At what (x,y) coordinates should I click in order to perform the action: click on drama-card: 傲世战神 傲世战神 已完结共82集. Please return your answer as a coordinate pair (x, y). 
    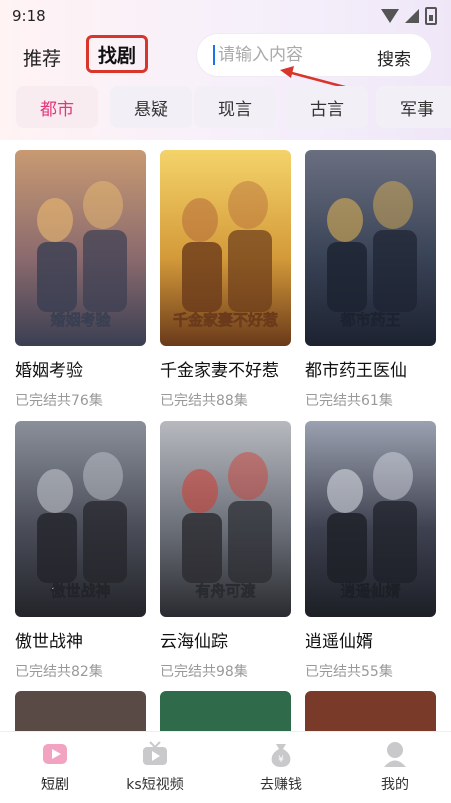
    Looking at the image, I should click on (80, 551).